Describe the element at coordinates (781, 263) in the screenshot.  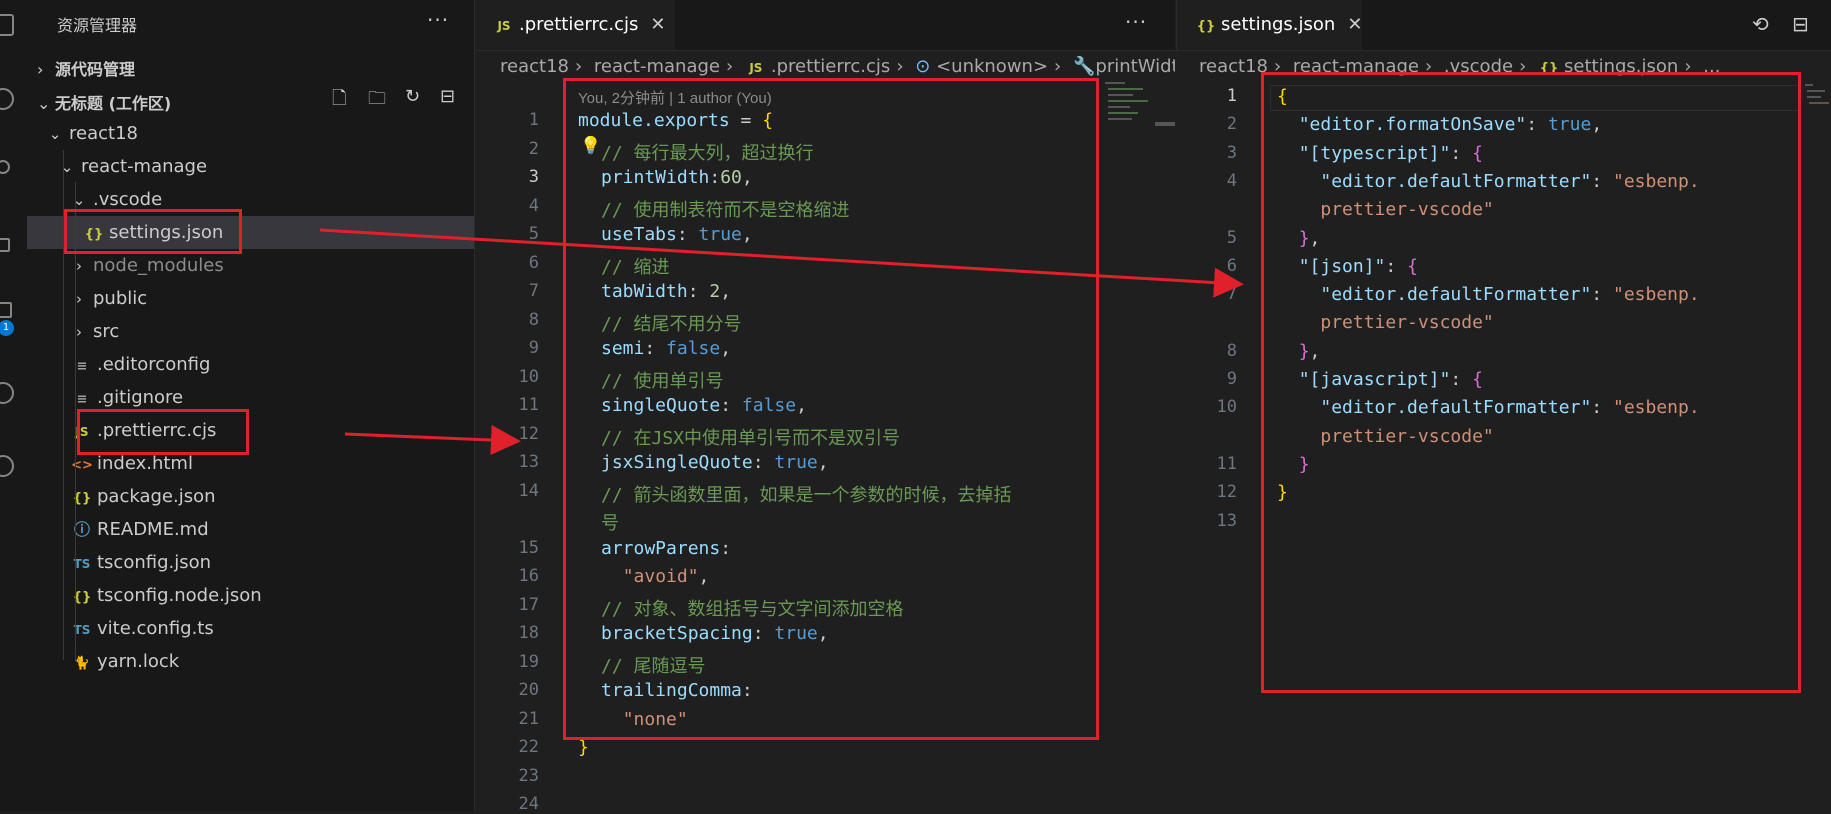
I see `annotation-arrow-settings` at that location.